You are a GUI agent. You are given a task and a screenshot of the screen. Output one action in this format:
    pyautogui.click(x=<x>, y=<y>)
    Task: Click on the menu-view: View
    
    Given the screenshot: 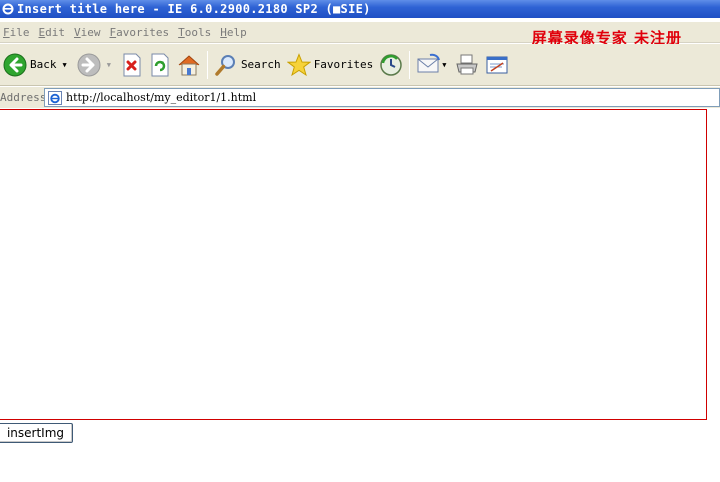 What is the action you would take?
    pyautogui.click(x=89, y=32)
    